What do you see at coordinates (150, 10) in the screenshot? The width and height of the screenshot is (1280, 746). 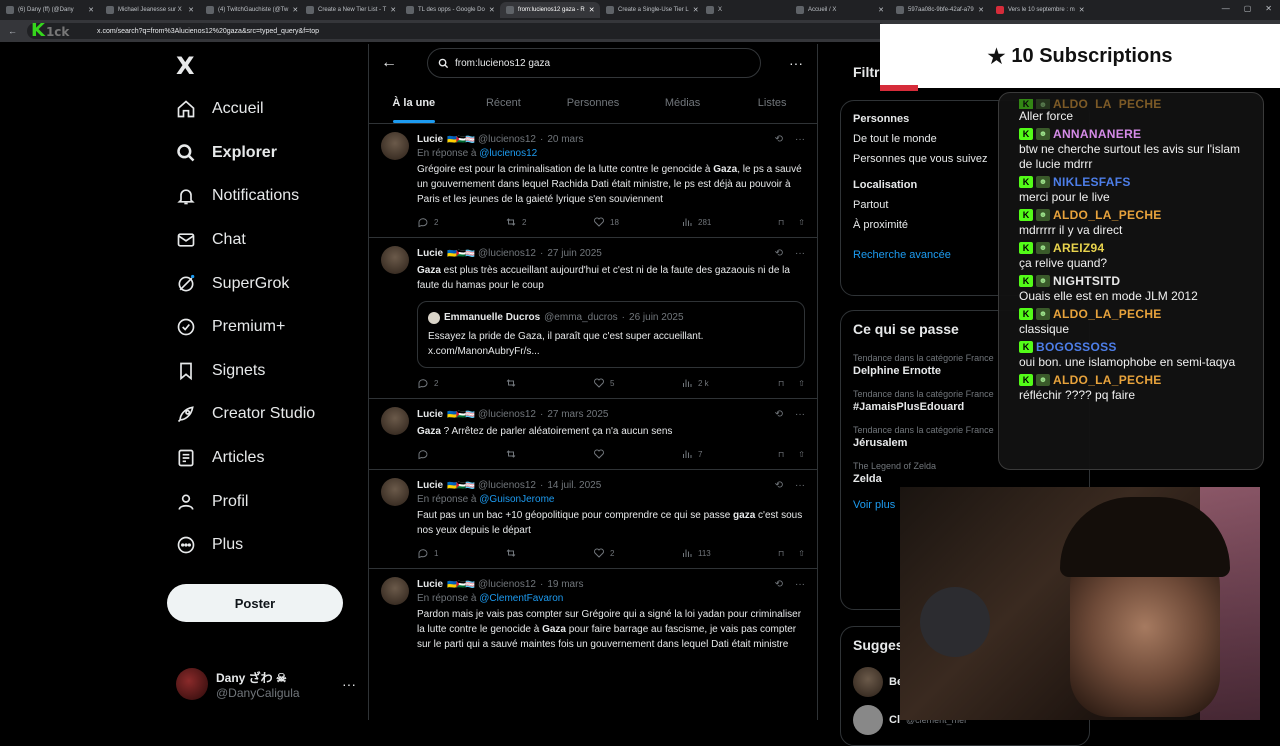 I see `browser-tab: Michael Jeanesse sur X ✕` at bounding box center [150, 10].